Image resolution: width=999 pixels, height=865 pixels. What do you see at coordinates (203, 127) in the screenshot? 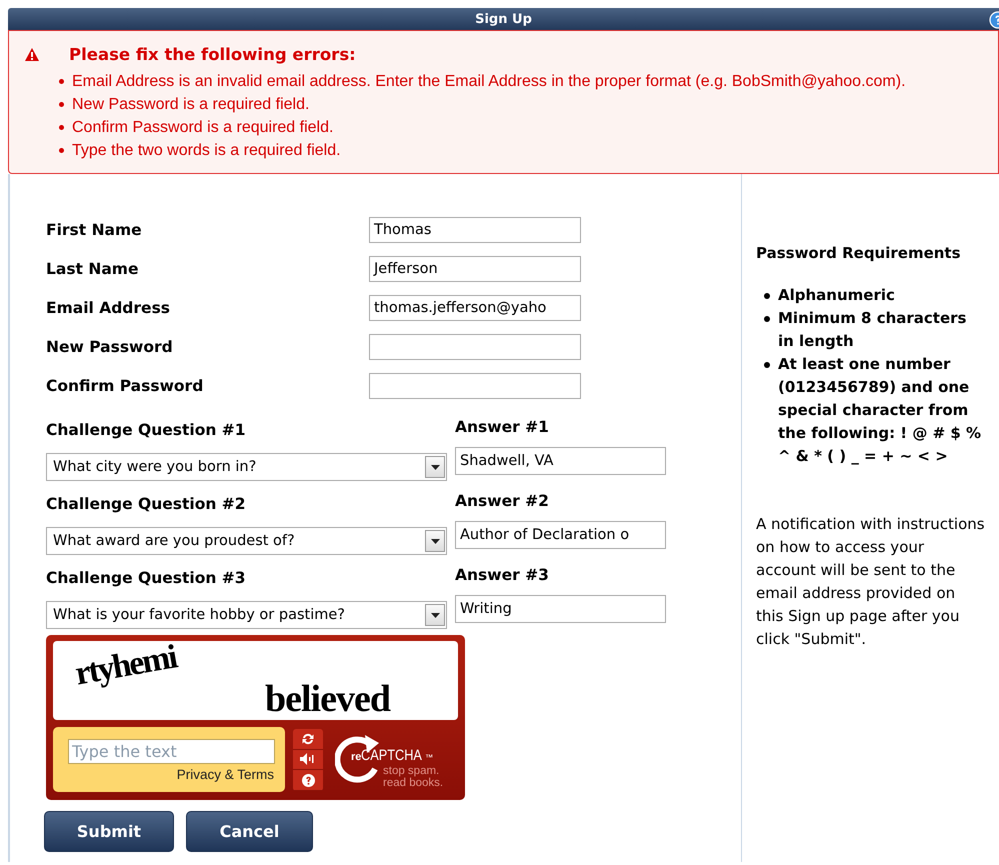
I see `error-message: Confirm Password is a required field.` at bounding box center [203, 127].